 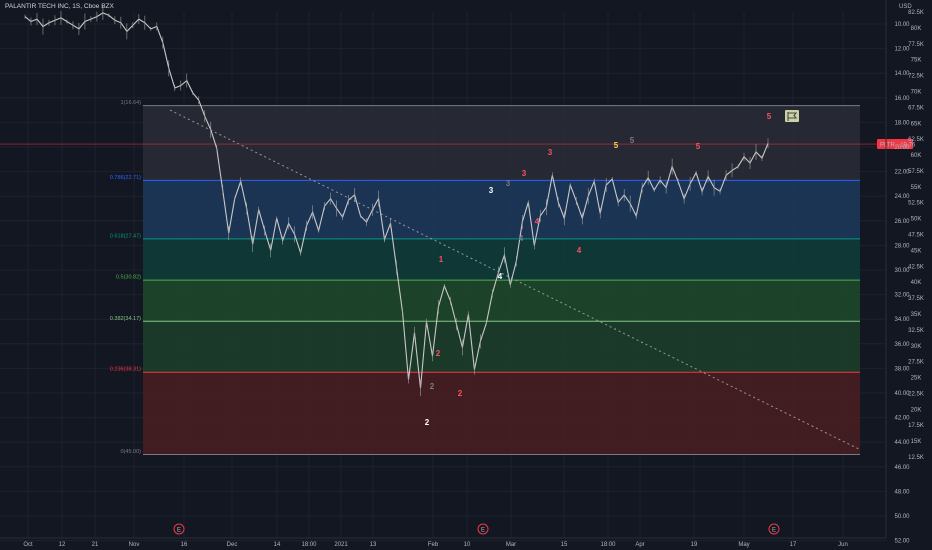 I want to click on fib-label-0: 1(16.64), so click(x=131, y=103).